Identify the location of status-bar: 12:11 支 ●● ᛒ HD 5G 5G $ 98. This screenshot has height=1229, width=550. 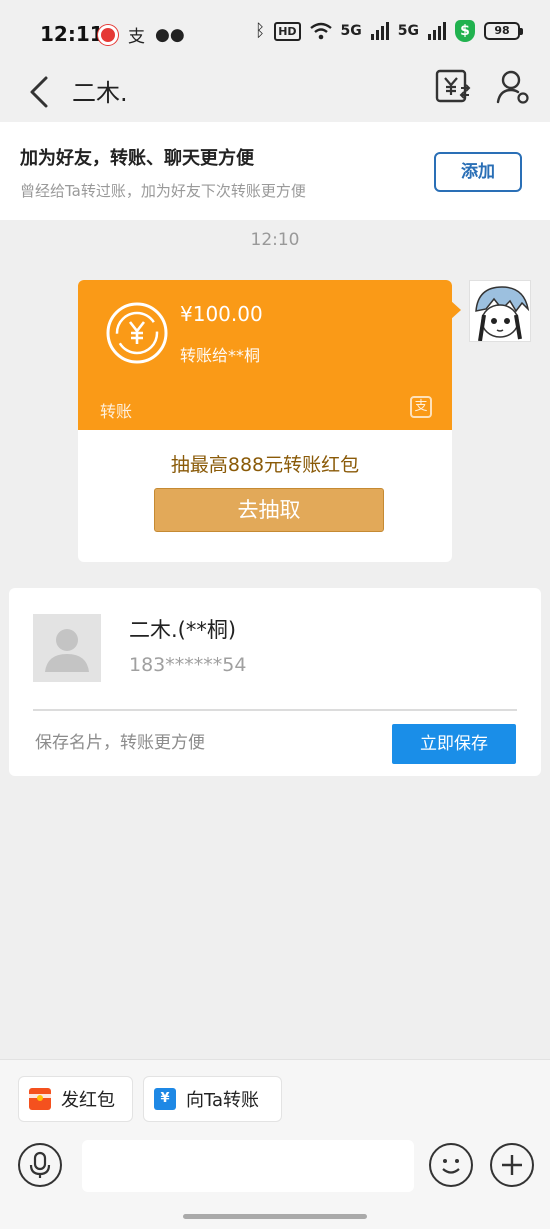
(275, 32).